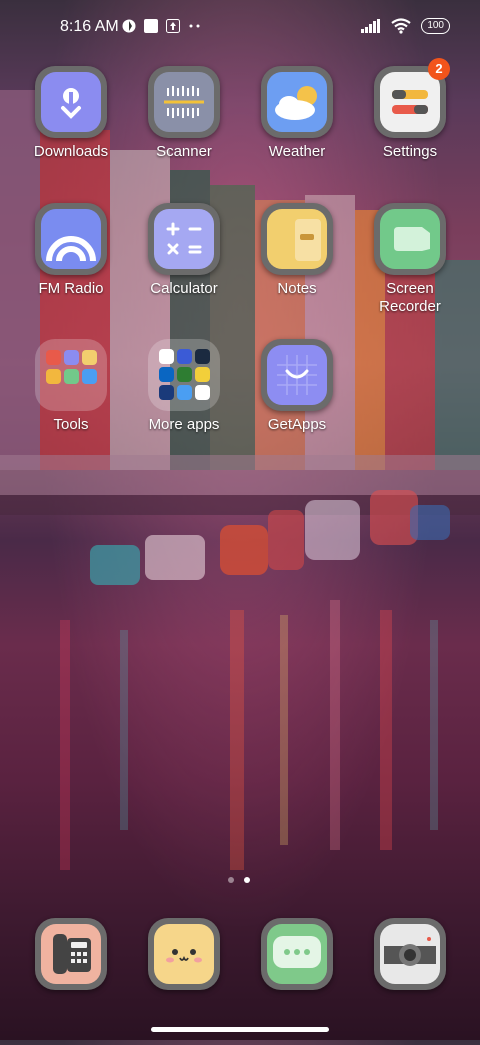 The image size is (480, 1045). What do you see at coordinates (410, 151) in the screenshot?
I see `app-label: Settings` at bounding box center [410, 151].